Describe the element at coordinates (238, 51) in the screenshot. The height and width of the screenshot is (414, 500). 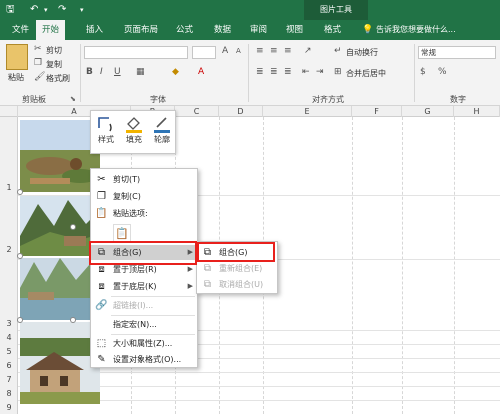
I see `shrink-font-icon: A` at that location.